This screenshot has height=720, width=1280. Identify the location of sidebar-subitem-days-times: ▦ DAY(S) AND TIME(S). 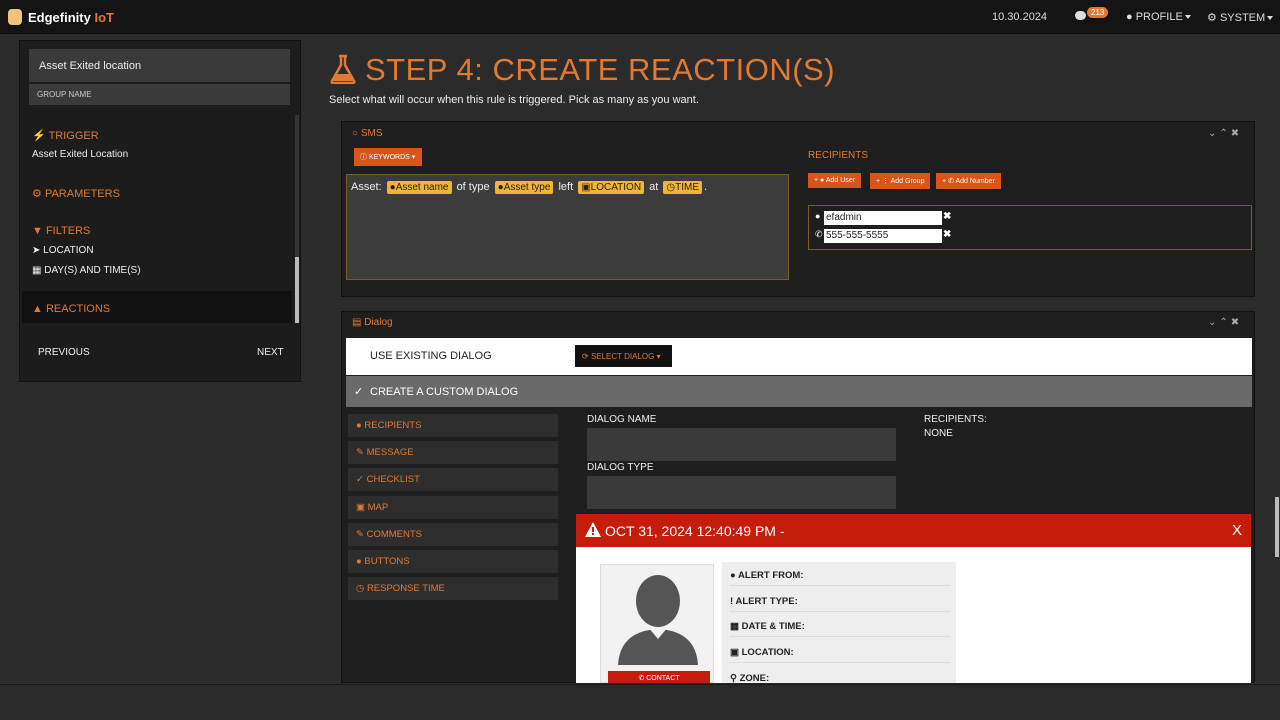
(86, 270).